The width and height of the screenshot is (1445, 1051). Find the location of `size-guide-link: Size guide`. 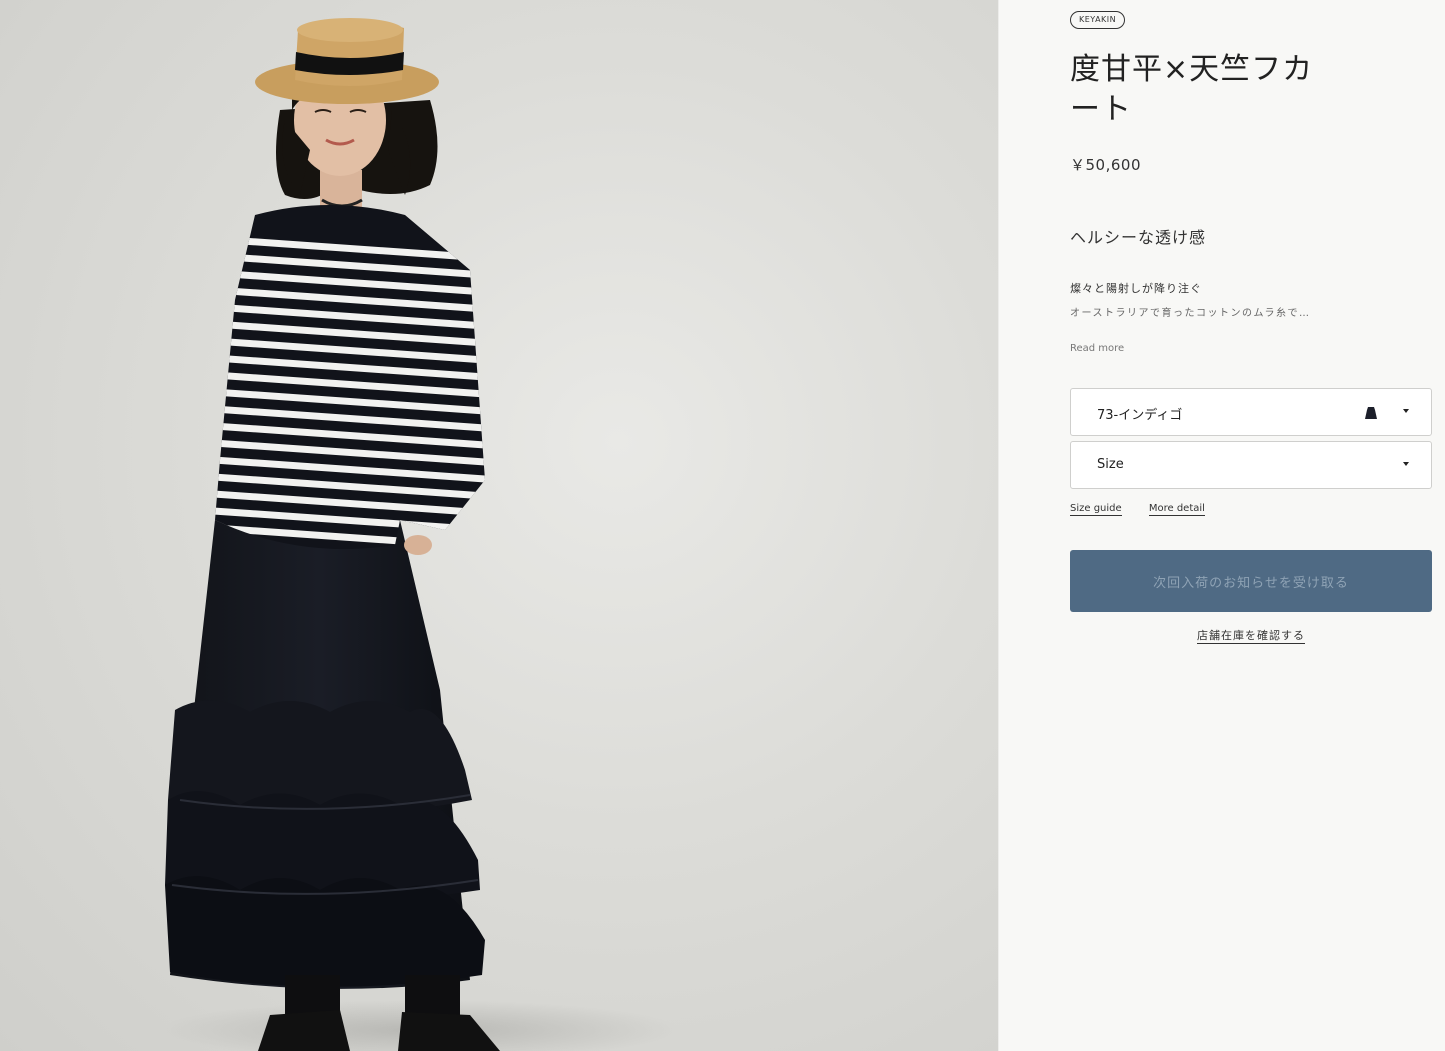

size-guide-link: Size guide is located at coordinates (1096, 509).